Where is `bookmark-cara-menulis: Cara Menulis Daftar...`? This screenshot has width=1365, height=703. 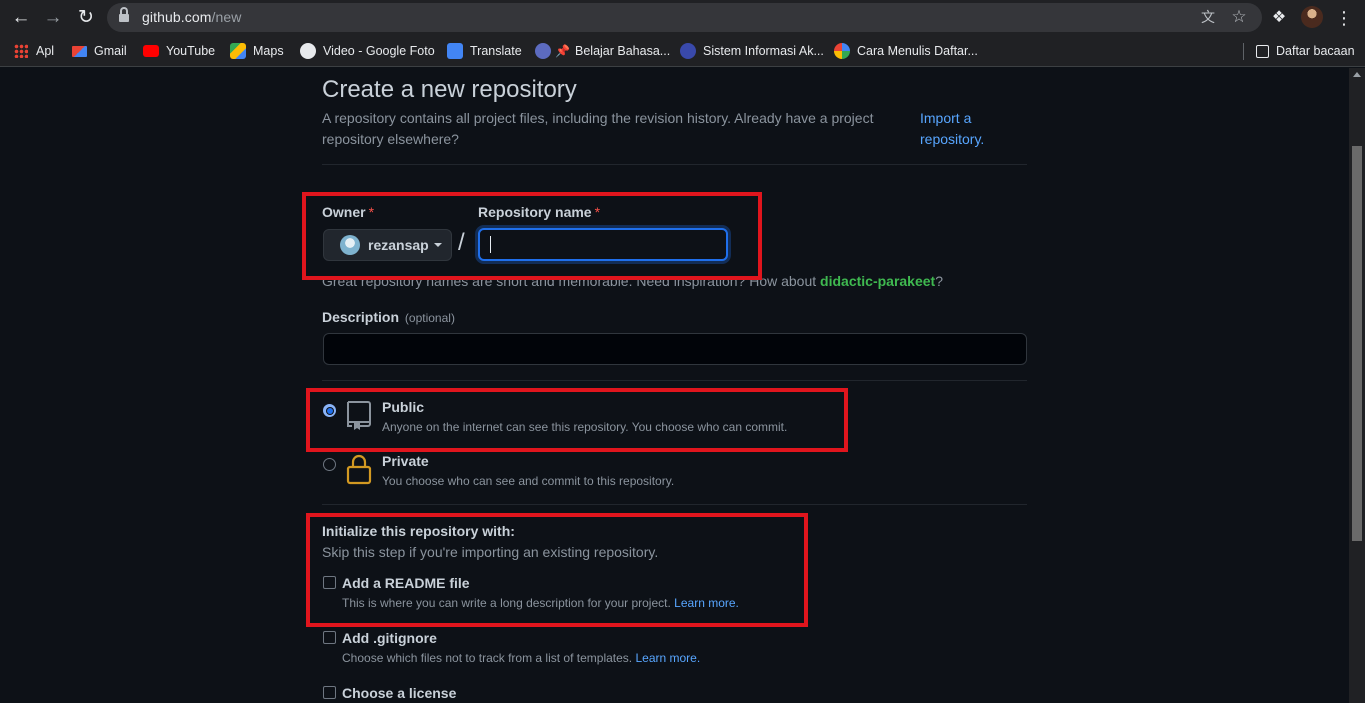 bookmark-cara-menulis: Cara Menulis Daftar... is located at coordinates (906, 51).